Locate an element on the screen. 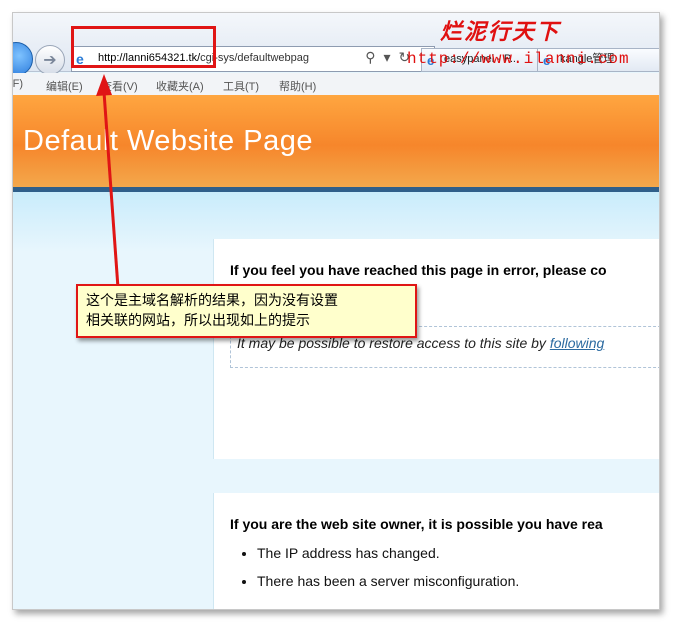  annotation-callout: 这个是主域名解析的结果，因为没有设置 相关联的网站，所以出现如上的提示 is located at coordinates (246, 311).